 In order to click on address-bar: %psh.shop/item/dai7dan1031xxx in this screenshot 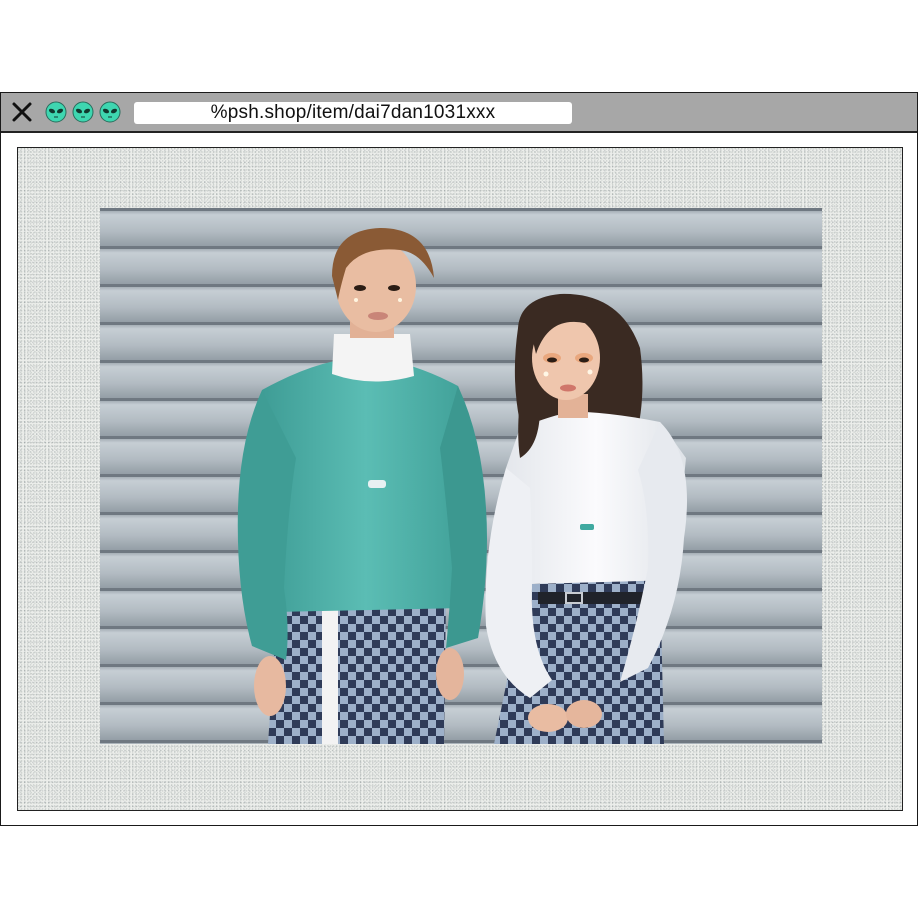, I will do `click(353, 113)`.